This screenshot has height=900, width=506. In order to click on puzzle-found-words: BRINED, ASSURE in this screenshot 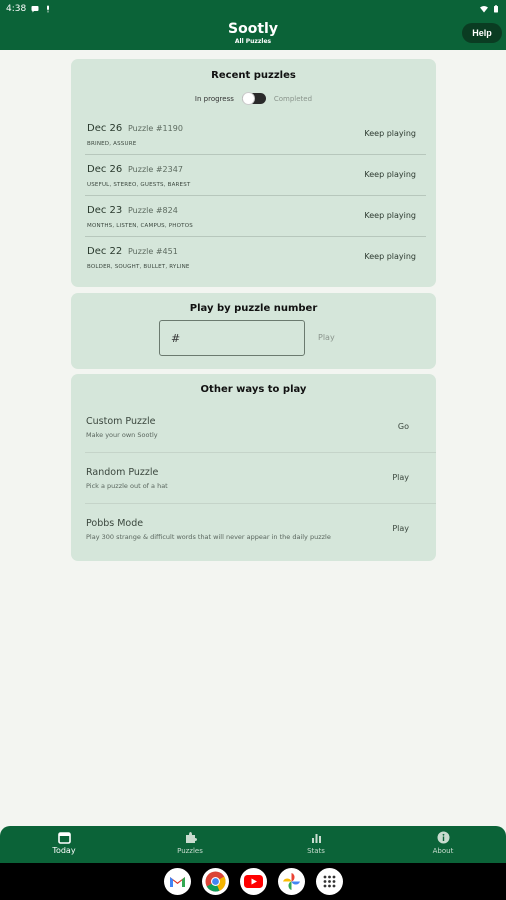, I will do `click(112, 144)`.